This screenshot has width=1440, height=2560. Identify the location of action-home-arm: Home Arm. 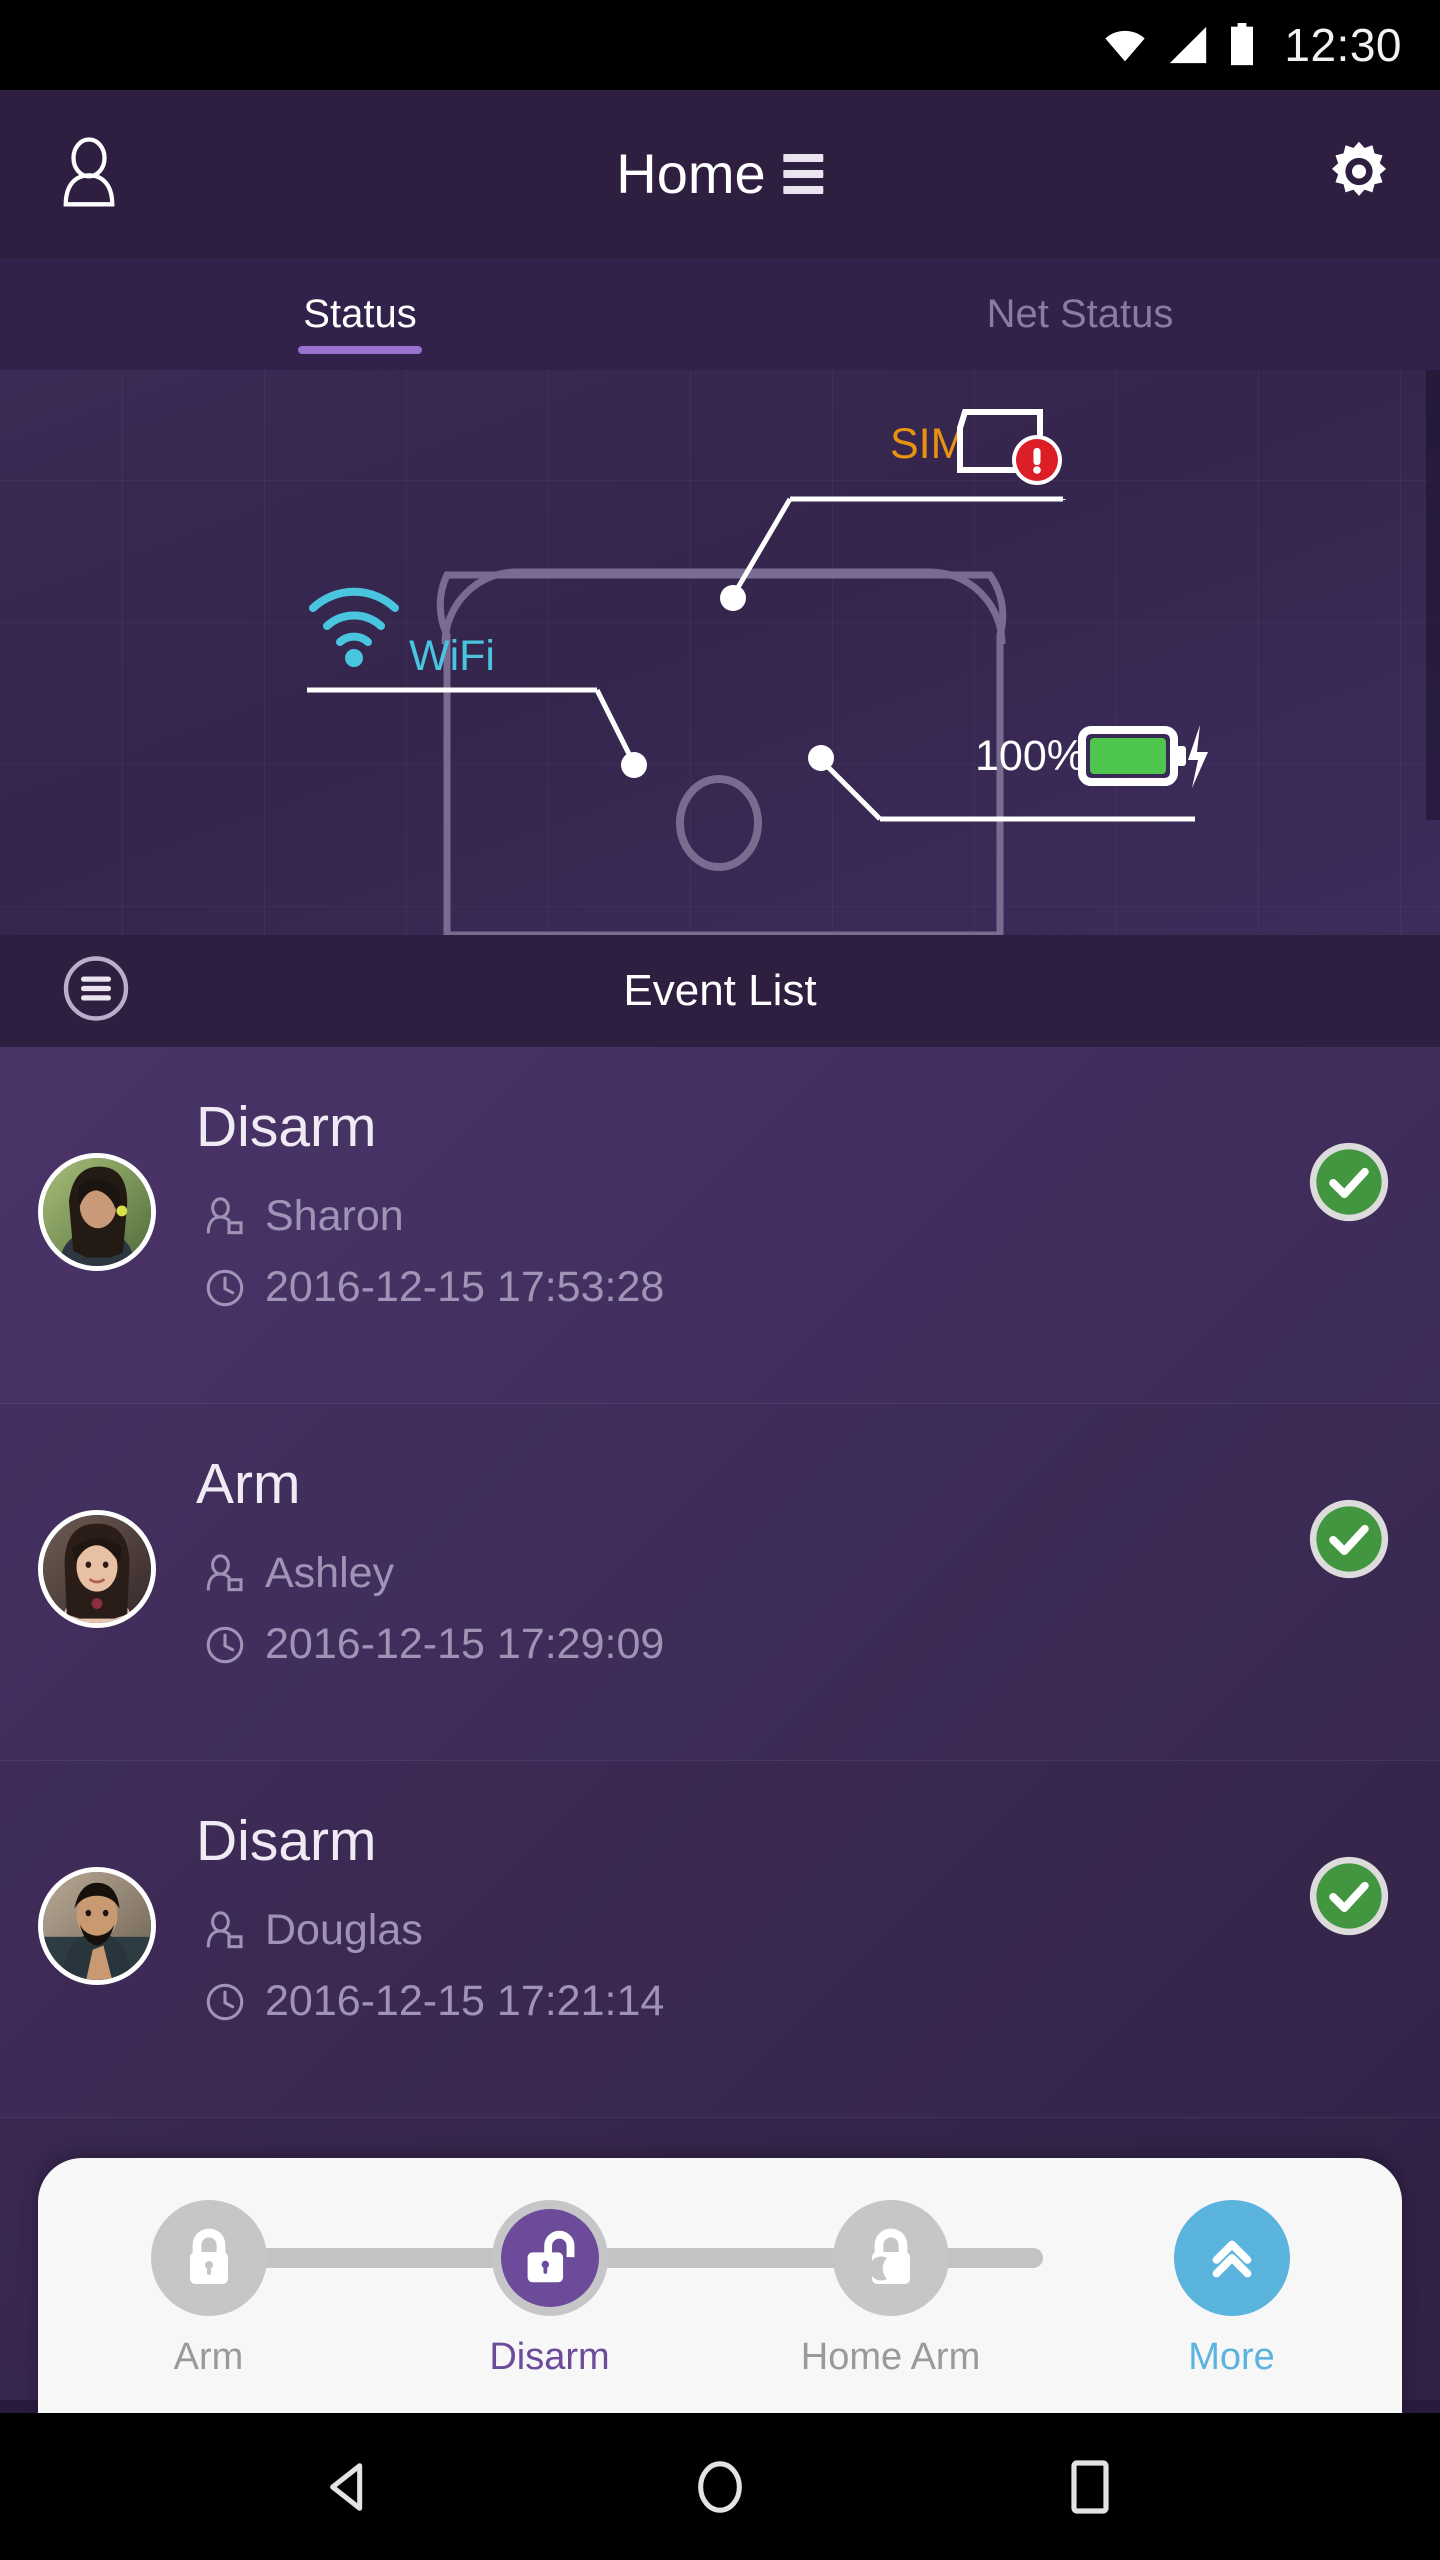
(890, 2285).